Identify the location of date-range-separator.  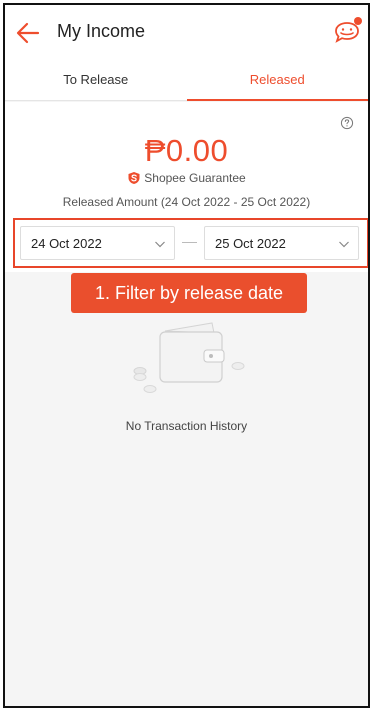
(189, 242).